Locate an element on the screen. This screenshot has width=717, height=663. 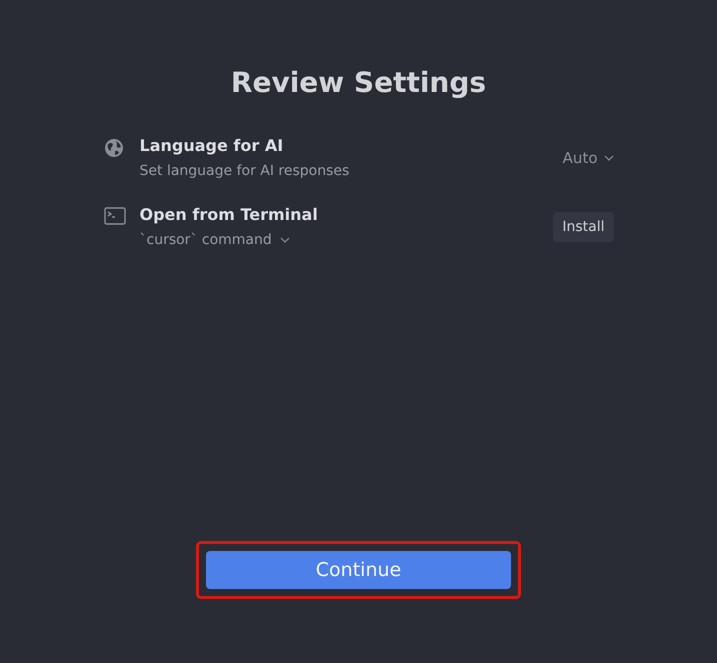
setting-label: Language for AI is located at coordinates (212, 145).